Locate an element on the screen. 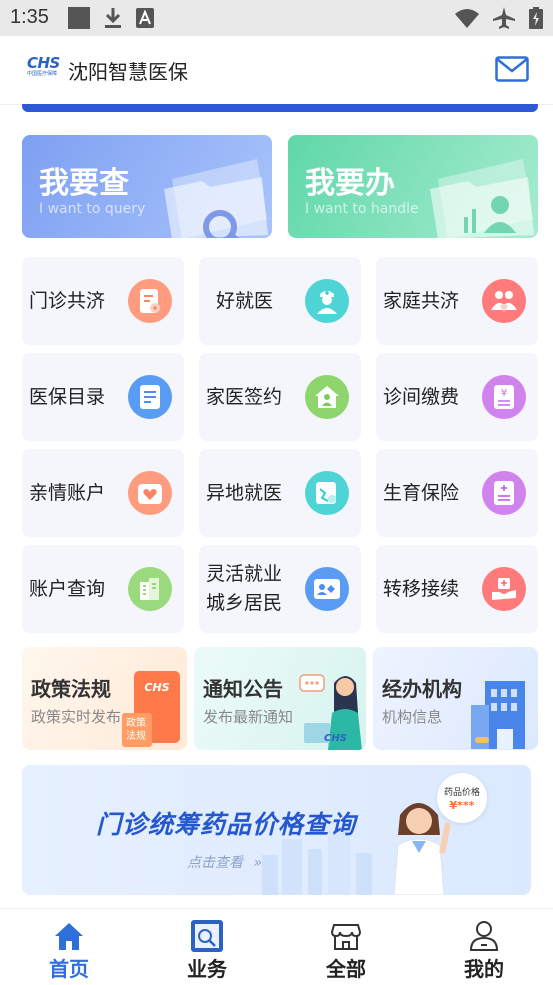 This screenshot has height=985, width=553. grid-item-family-account: 亲情账户 is located at coordinates (103, 493).